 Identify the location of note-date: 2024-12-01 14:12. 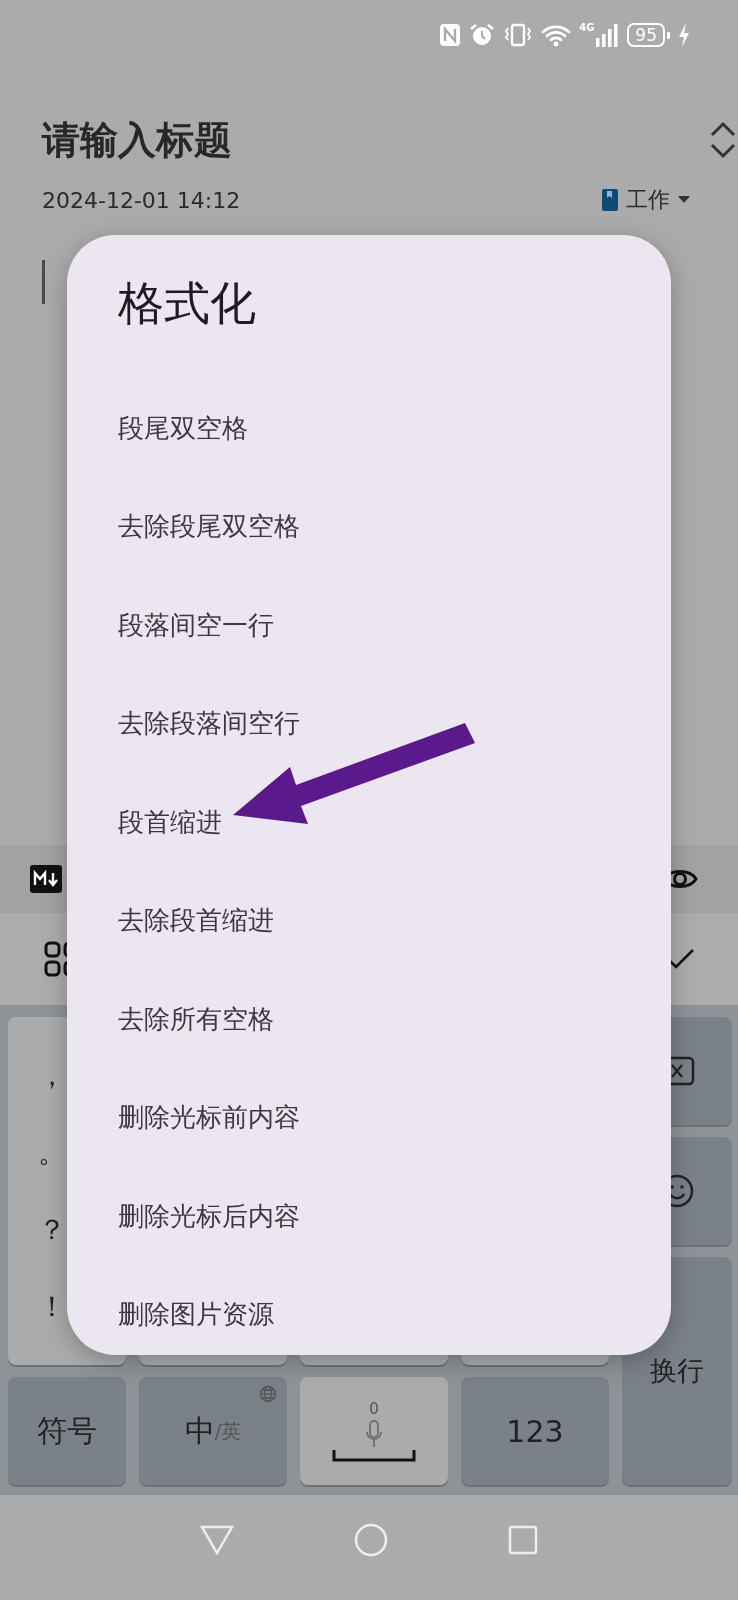
(141, 200).